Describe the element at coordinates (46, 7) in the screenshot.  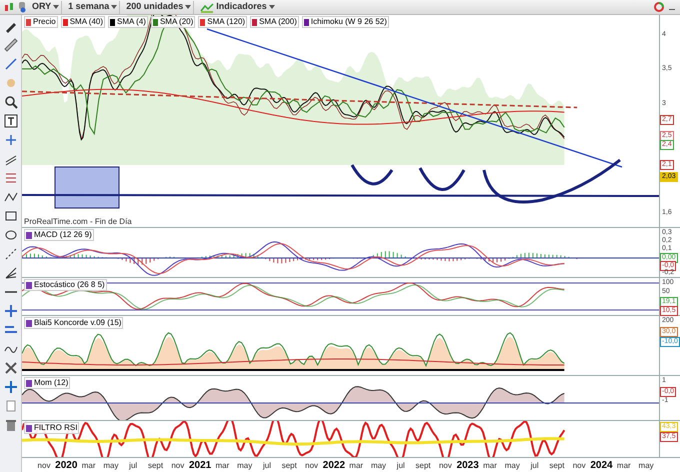
I see `ticker-dropdown: ORY` at that location.